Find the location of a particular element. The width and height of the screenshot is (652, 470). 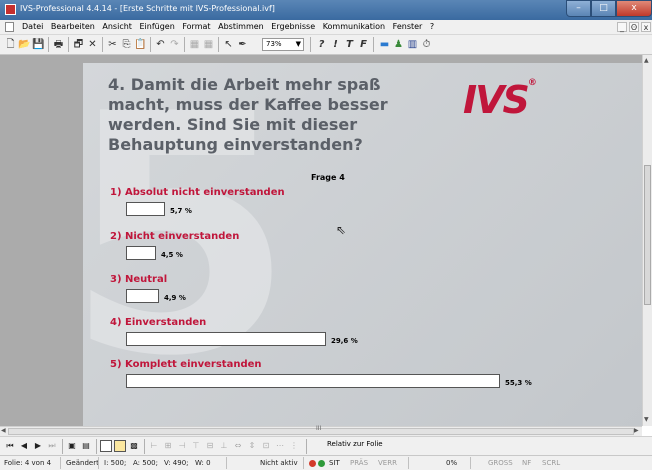

data-label: 55,3 % is located at coordinates (518, 383).